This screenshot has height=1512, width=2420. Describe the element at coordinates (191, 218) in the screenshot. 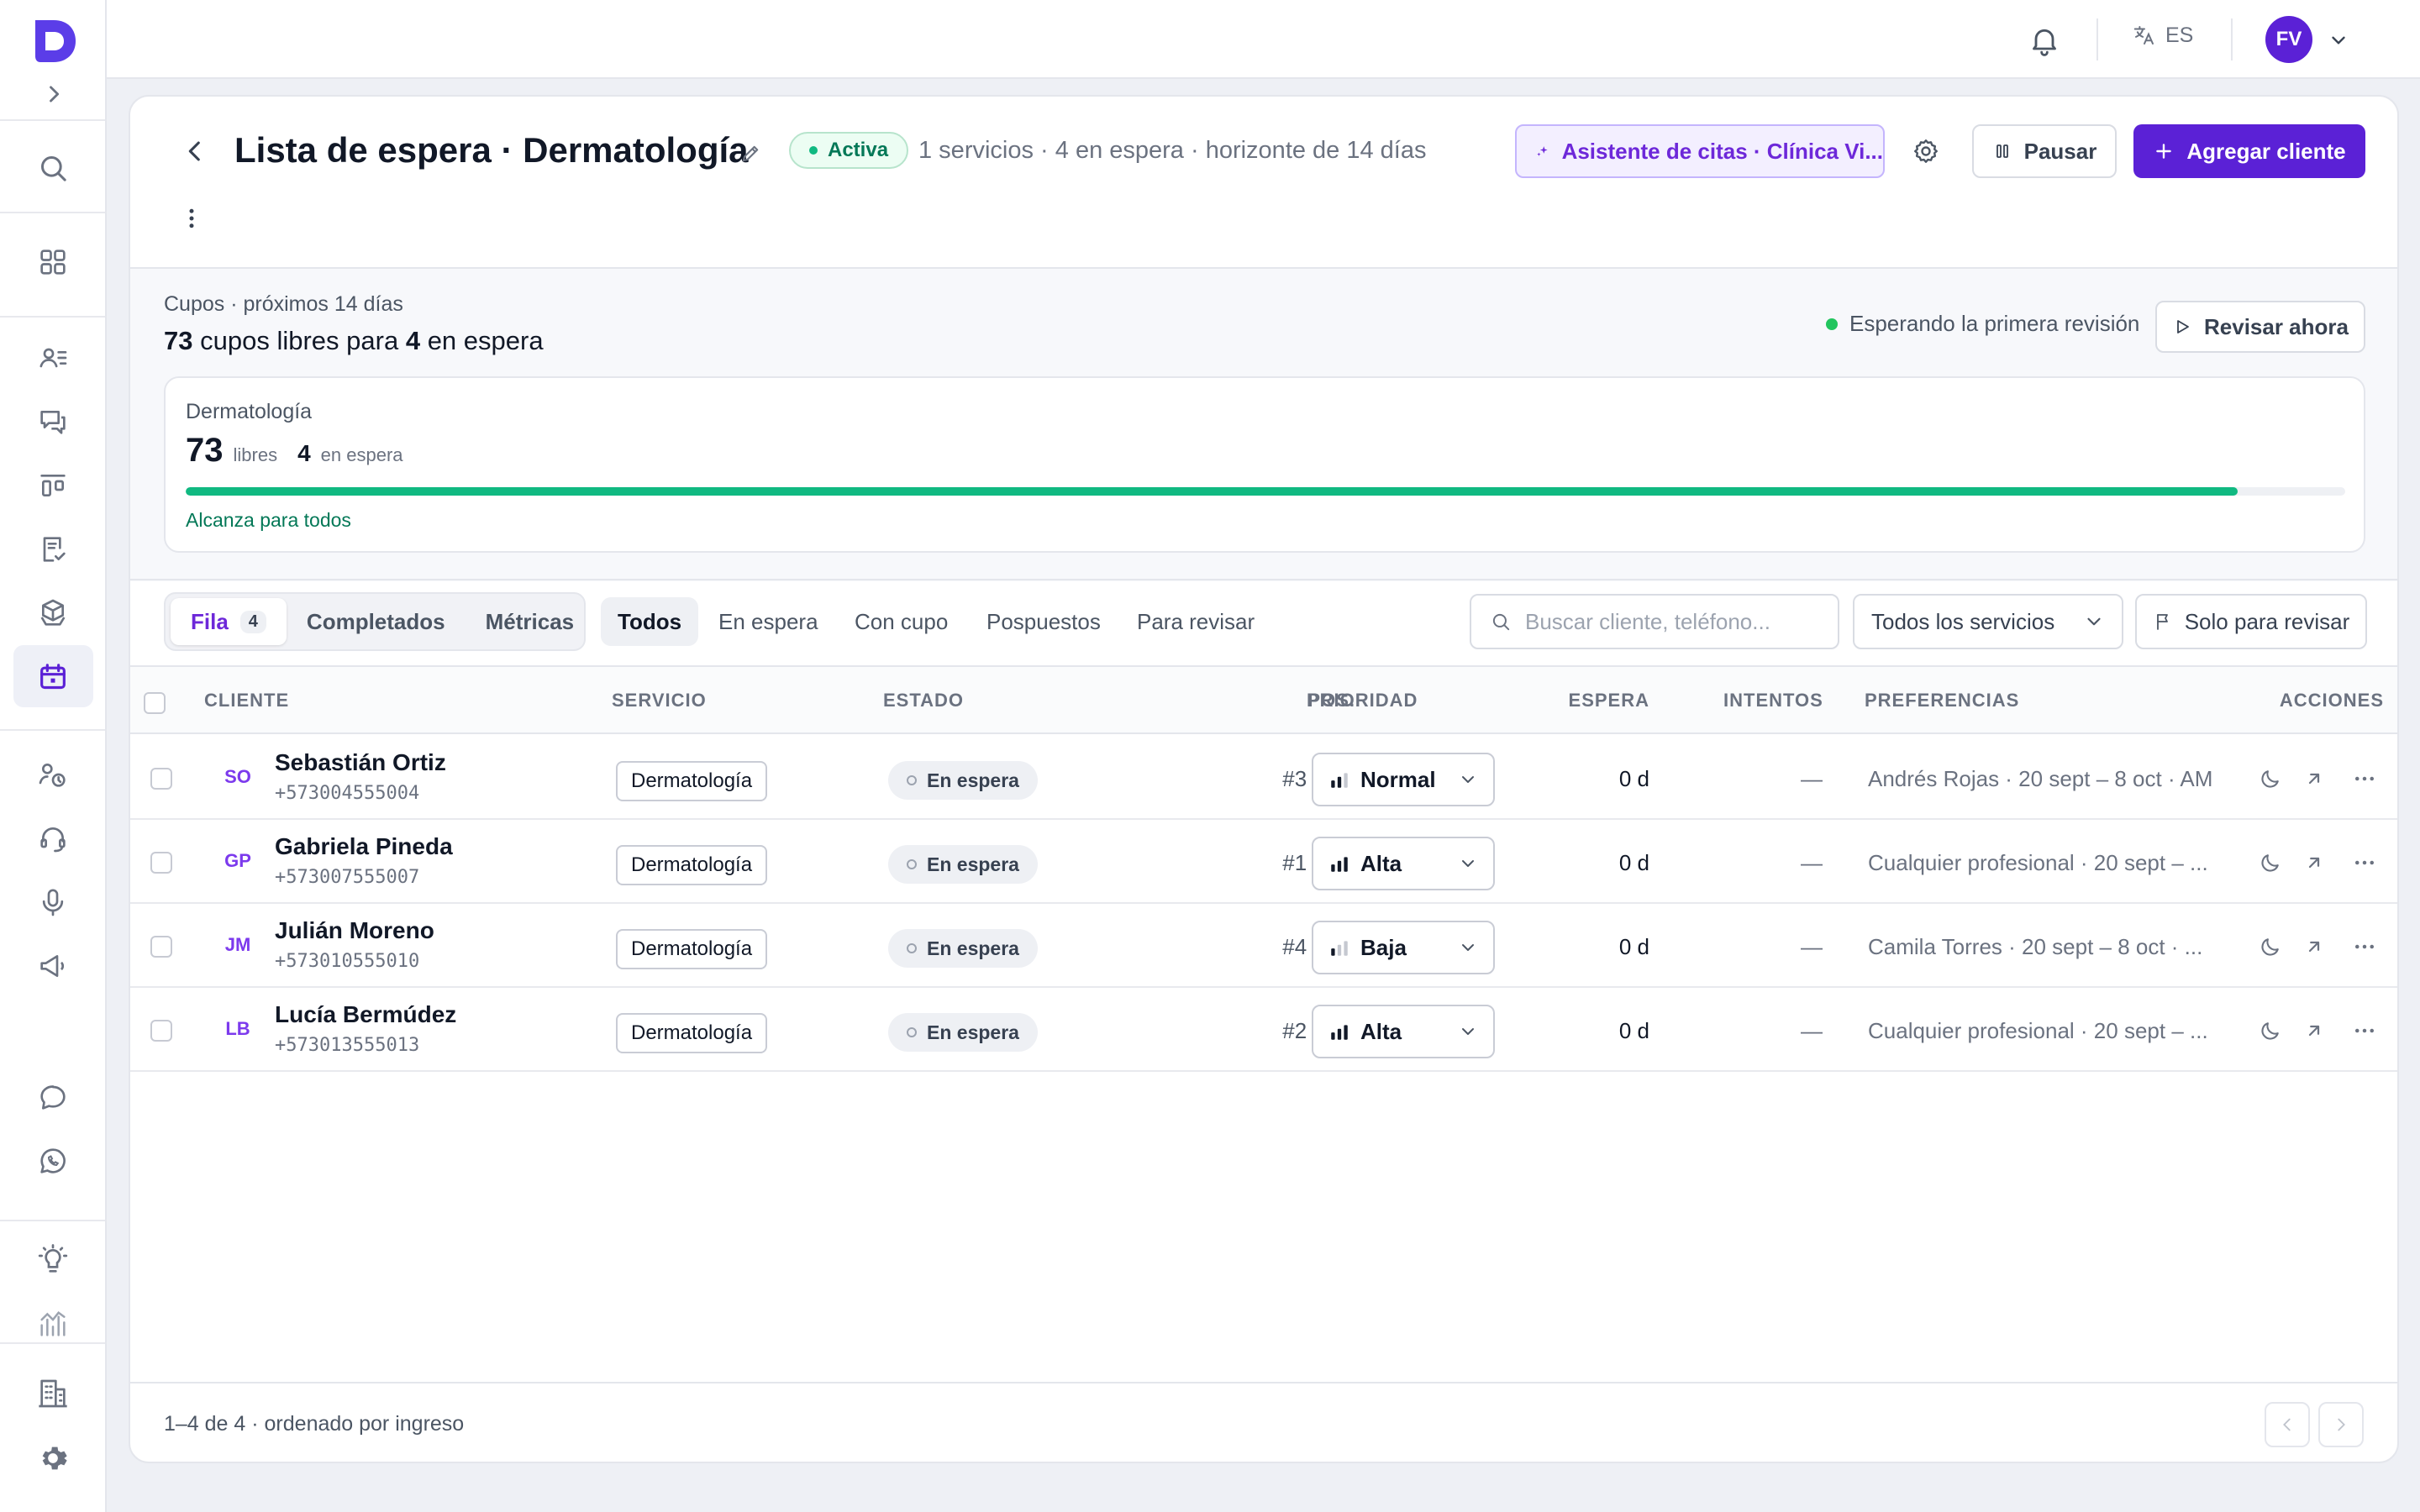

I see `more-vertical-icon` at that location.